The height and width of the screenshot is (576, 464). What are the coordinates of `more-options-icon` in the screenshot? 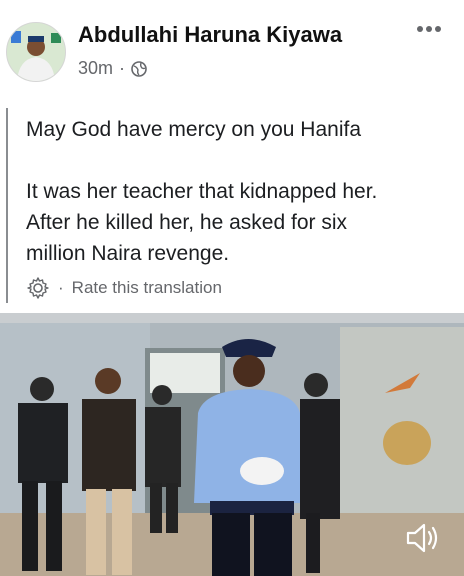 It's located at (429, 29).